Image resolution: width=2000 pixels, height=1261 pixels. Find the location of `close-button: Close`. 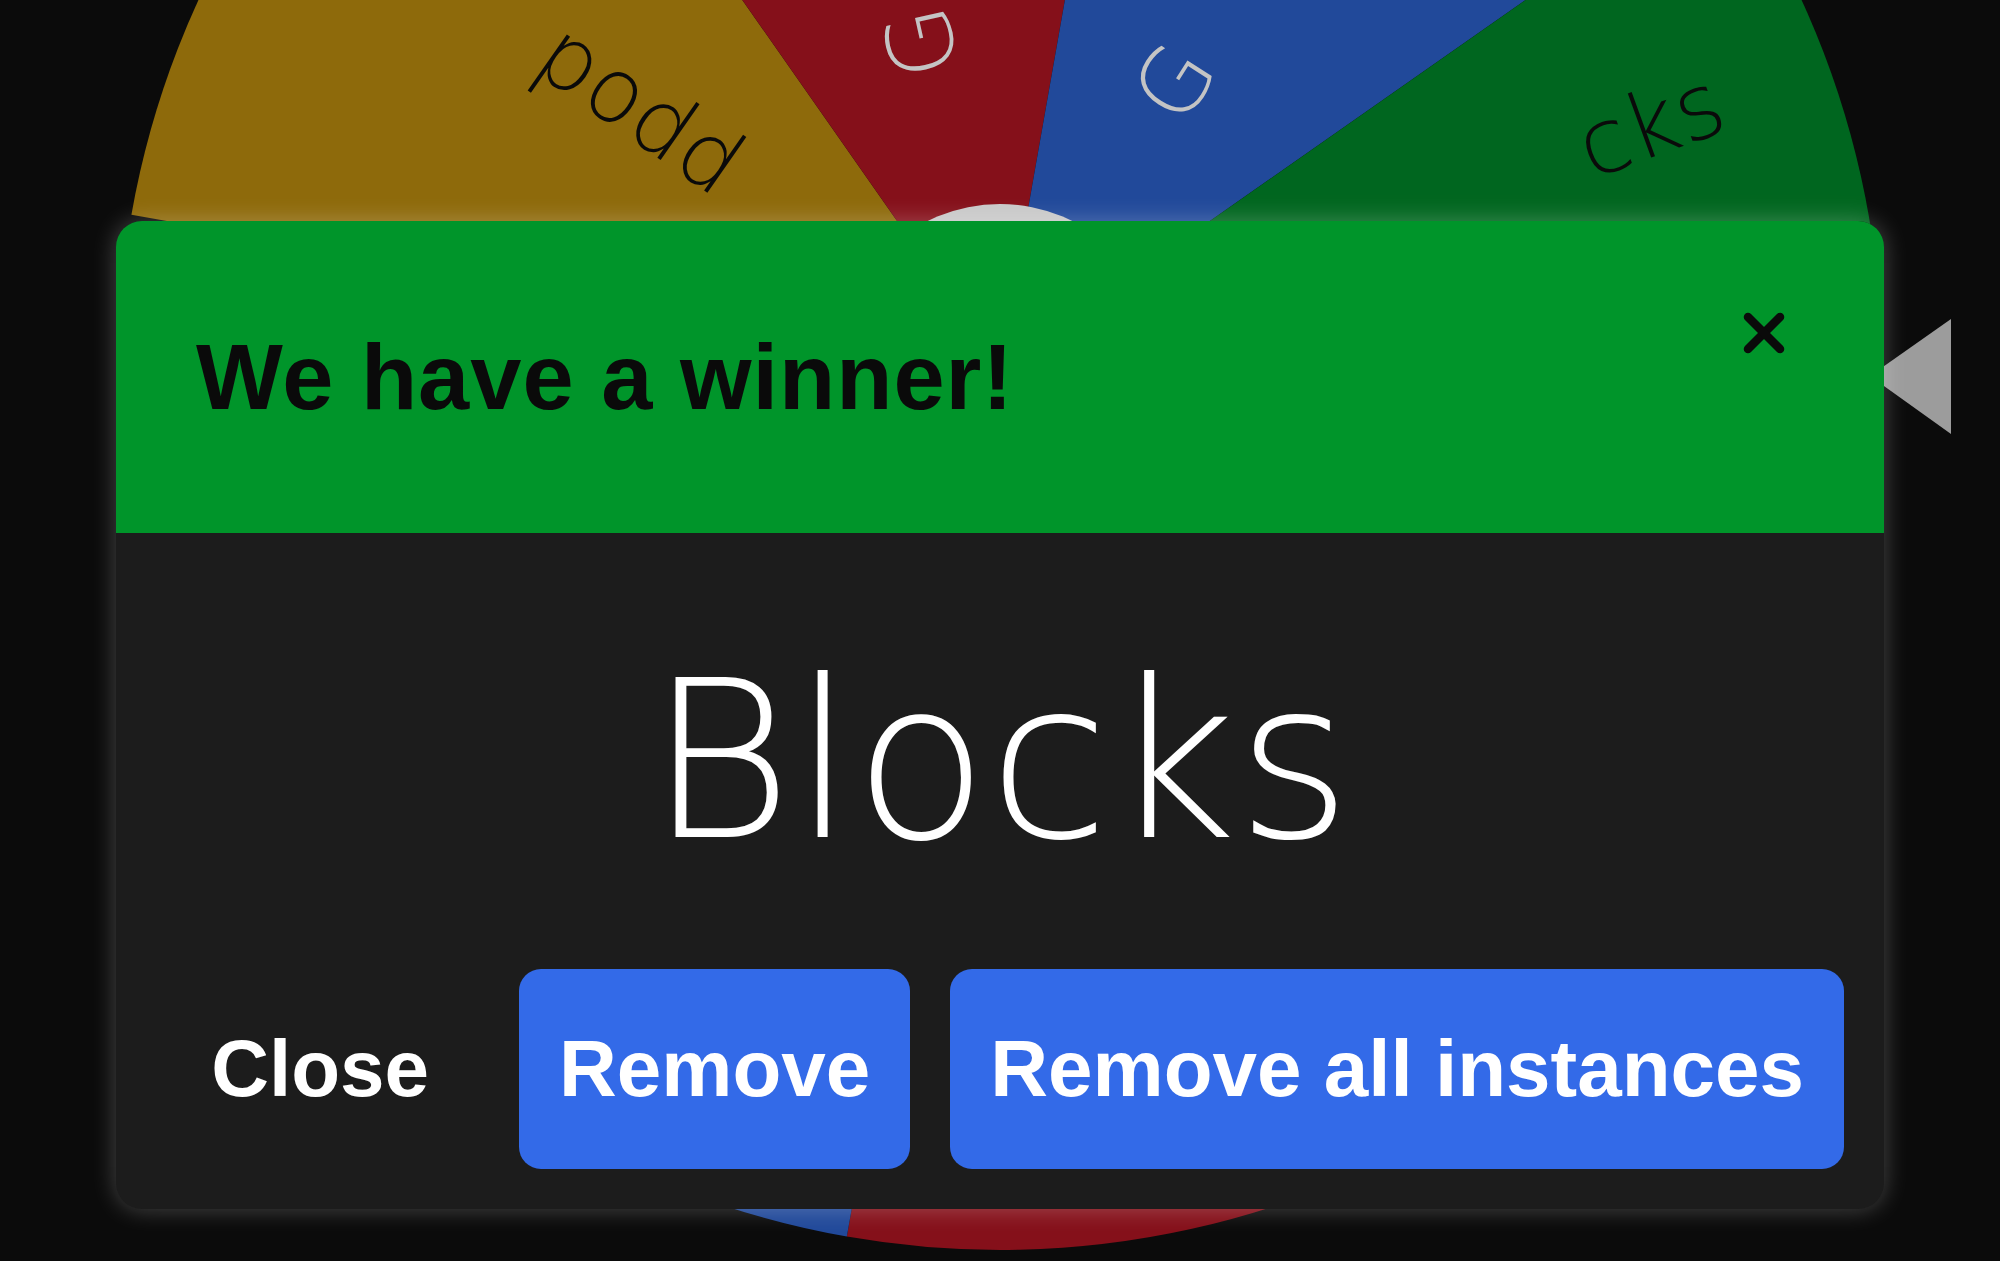

close-button: Close is located at coordinates (320, 1069).